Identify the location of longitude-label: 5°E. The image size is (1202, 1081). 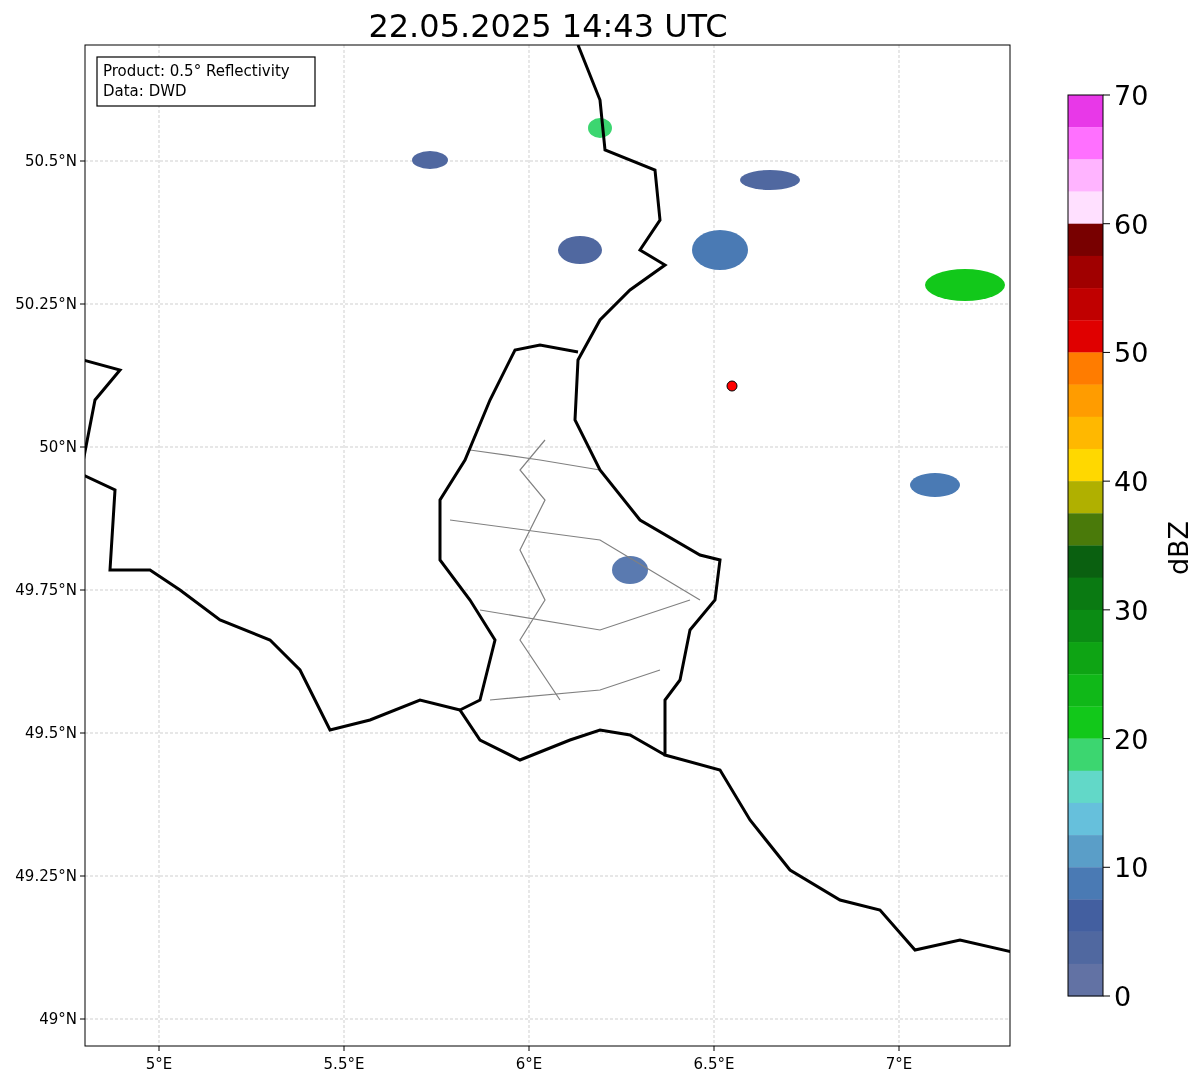
(159, 1064).